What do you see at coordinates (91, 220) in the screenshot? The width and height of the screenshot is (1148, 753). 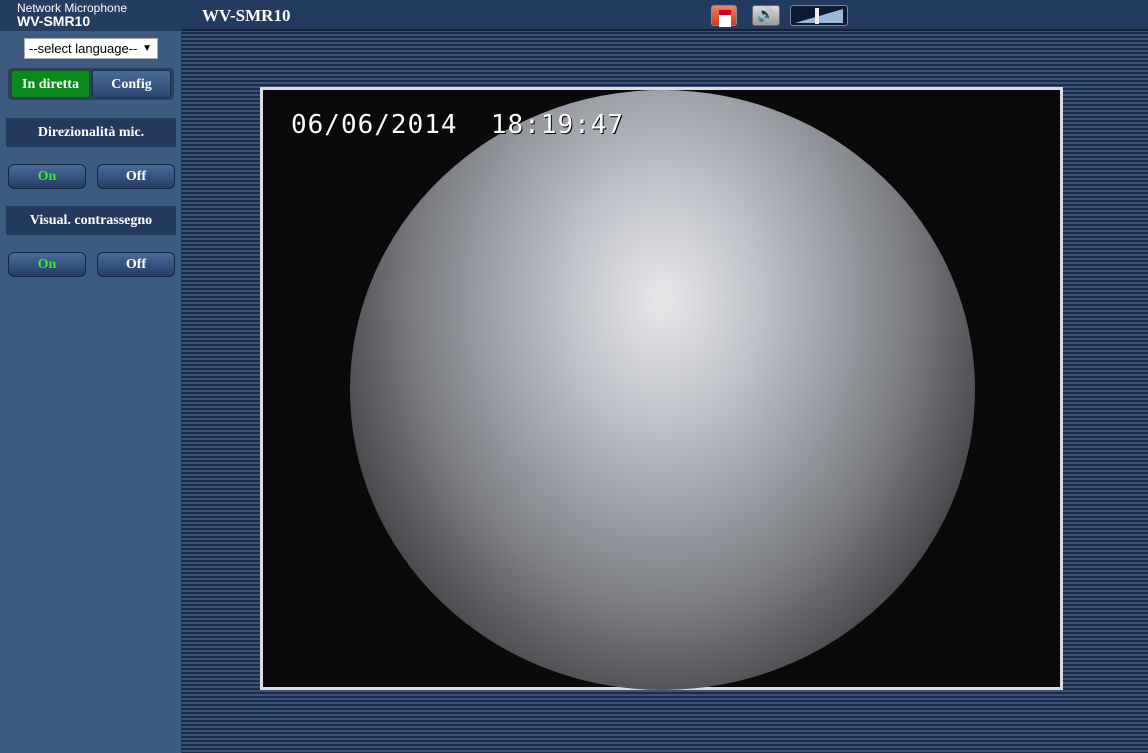 I see `marker-display-header: Visual. contrassegno` at bounding box center [91, 220].